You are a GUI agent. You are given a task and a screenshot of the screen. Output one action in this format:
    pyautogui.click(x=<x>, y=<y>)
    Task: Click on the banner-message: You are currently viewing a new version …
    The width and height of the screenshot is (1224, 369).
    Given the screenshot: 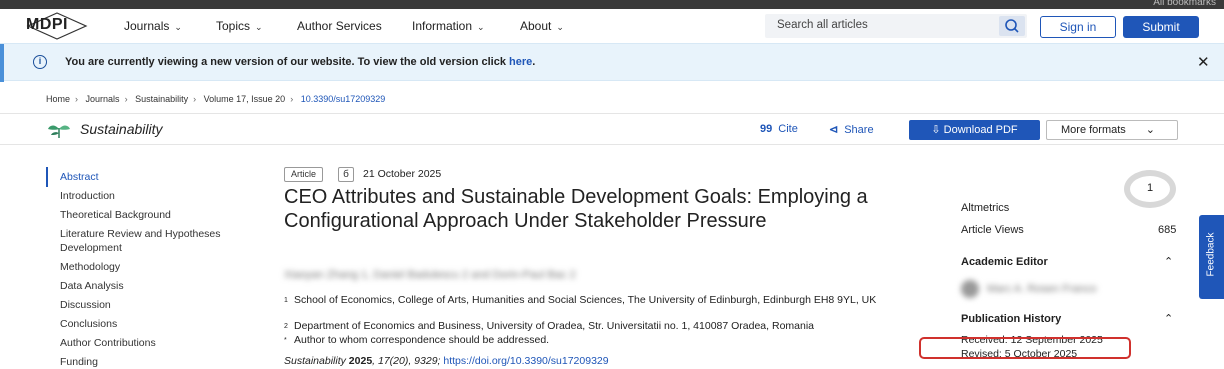 What is the action you would take?
    pyautogui.click(x=300, y=62)
    